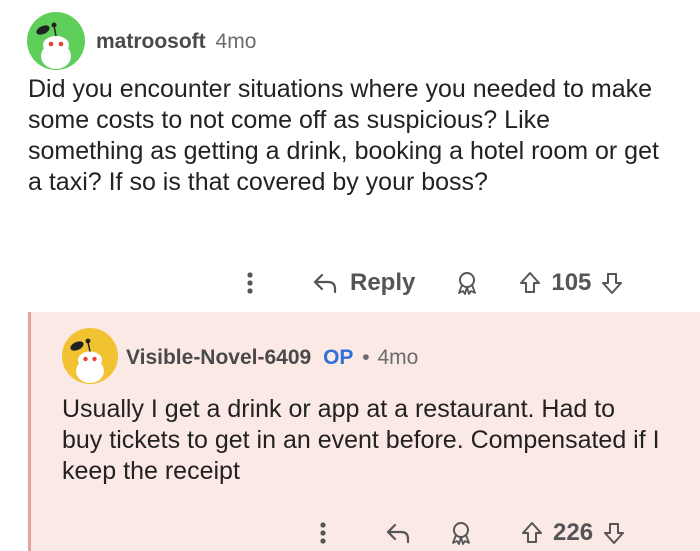 Image resolution: width=700 pixels, height=551 pixels. What do you see at coordinates (218, 357) in the screenshot?
I see `reply-username: Visible-Novel-6409` at bounding box center [218, 357].